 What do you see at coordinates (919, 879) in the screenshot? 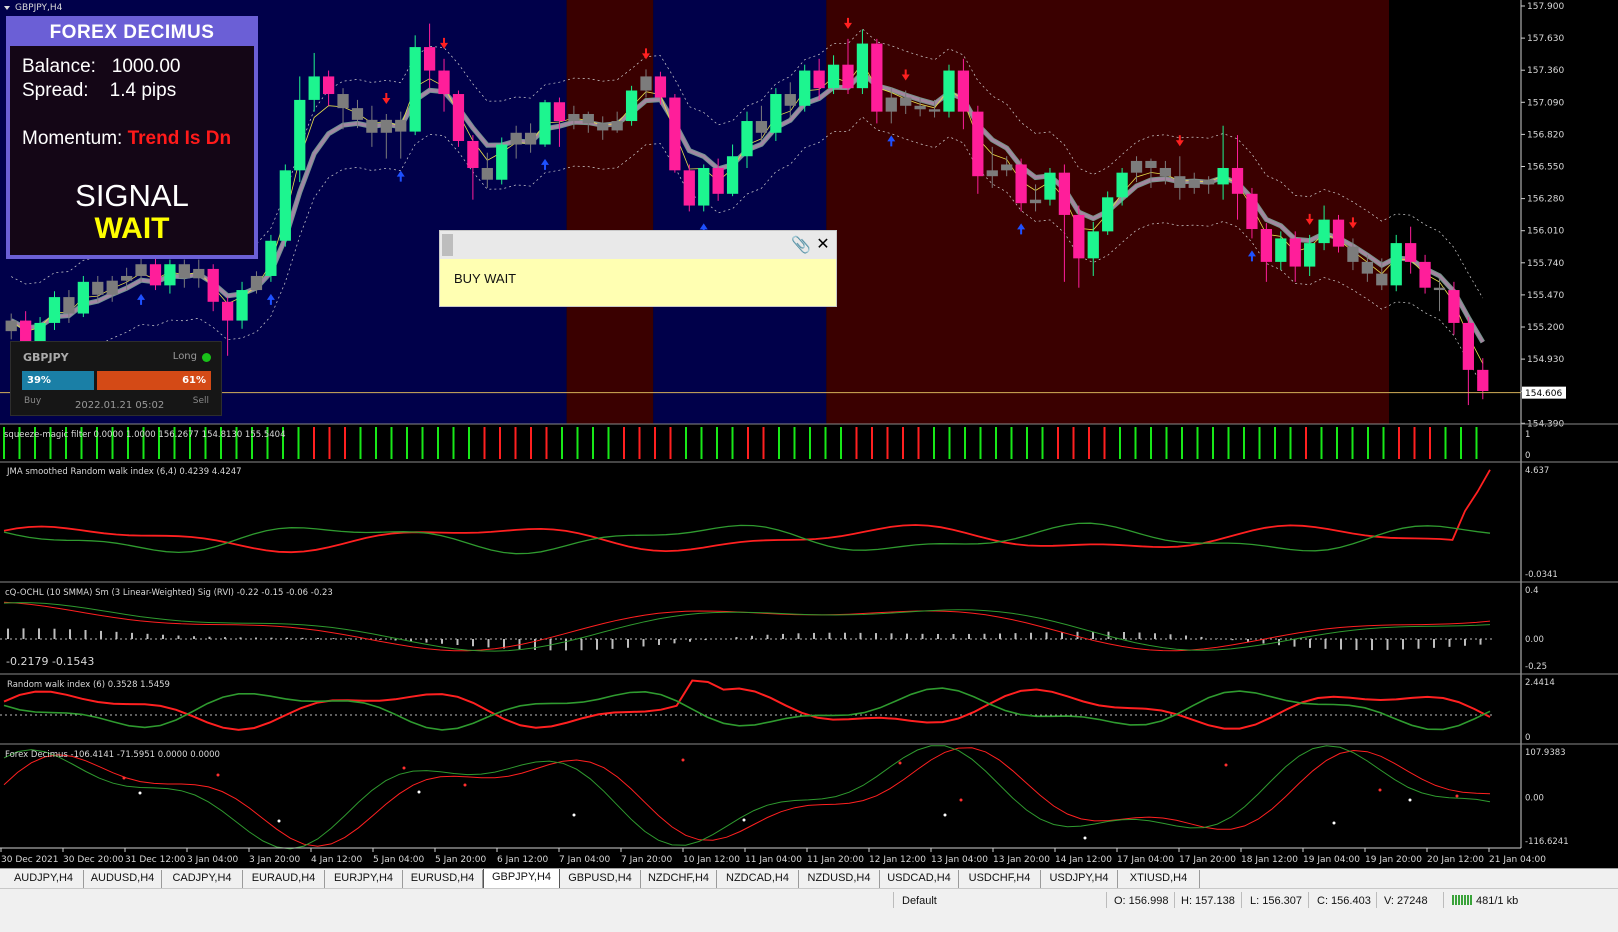
I see `tab-usdcad-h4: USDCAD,H4` at bounding box center [919, 879].